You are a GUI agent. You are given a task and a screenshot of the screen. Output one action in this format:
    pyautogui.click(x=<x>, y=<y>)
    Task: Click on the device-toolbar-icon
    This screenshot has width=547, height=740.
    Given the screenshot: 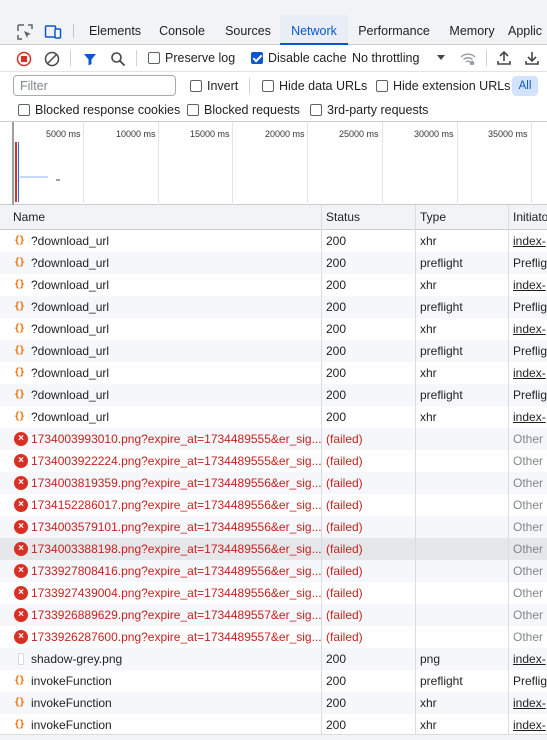 What is the action you would take?
    pyautogui.click(x=53, y=32)
    